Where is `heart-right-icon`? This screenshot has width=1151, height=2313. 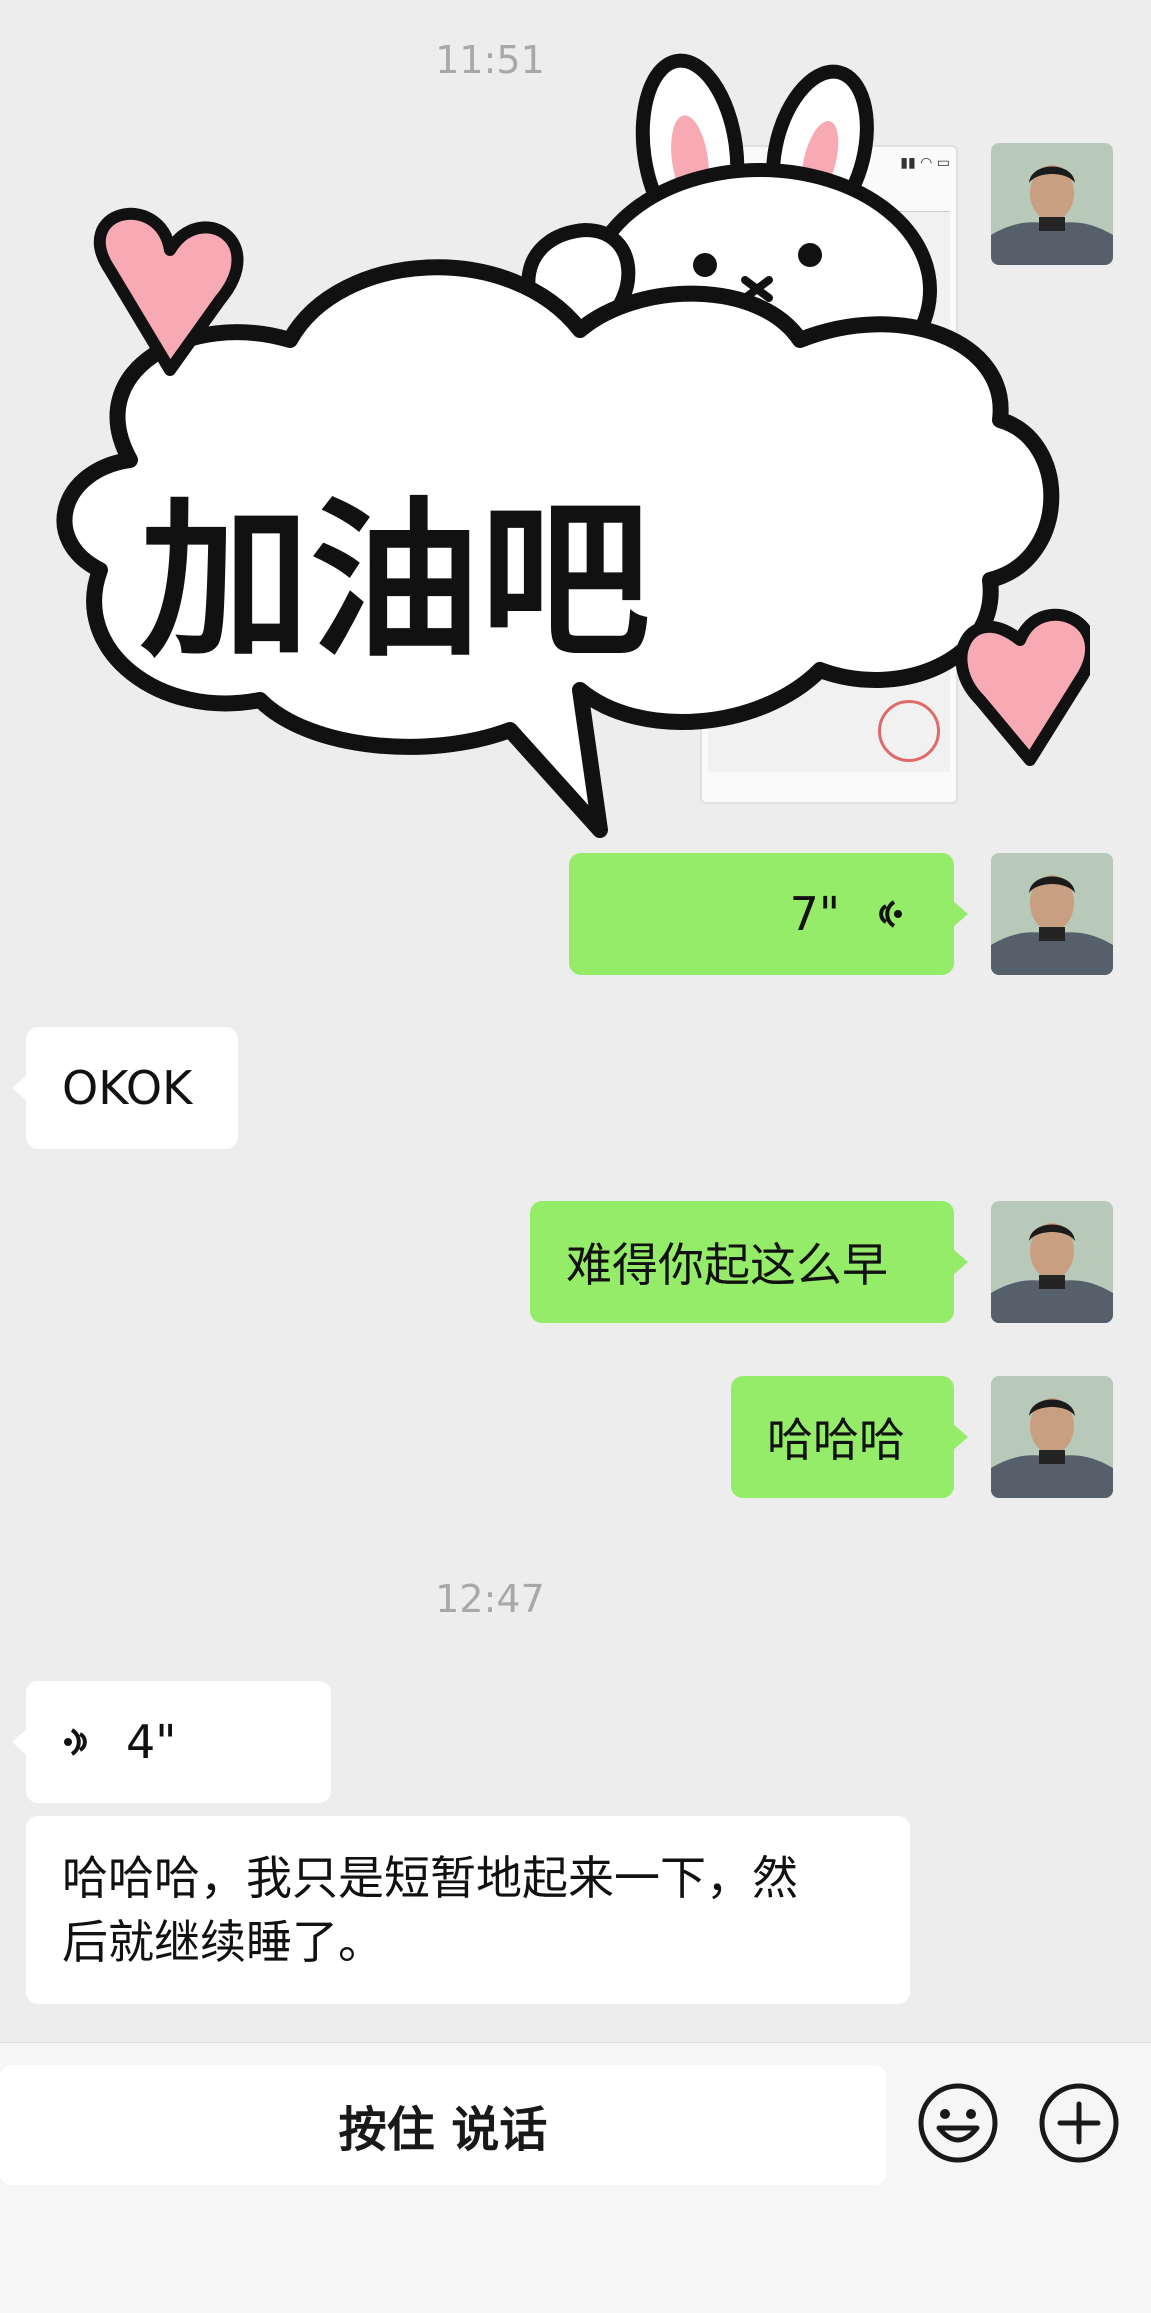 heart-right-icon is located at coordinates (1022, 687).